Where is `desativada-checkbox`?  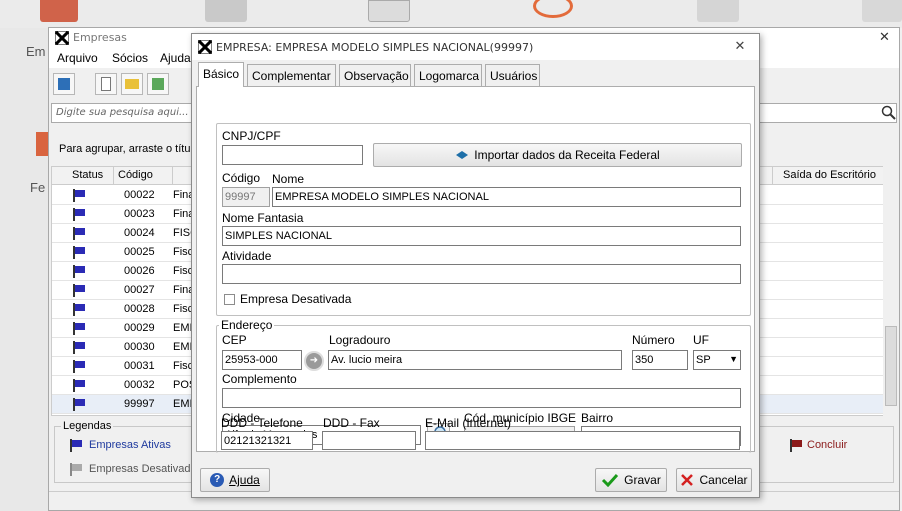 desativada-checkbox is located at coordinates (229, 299).